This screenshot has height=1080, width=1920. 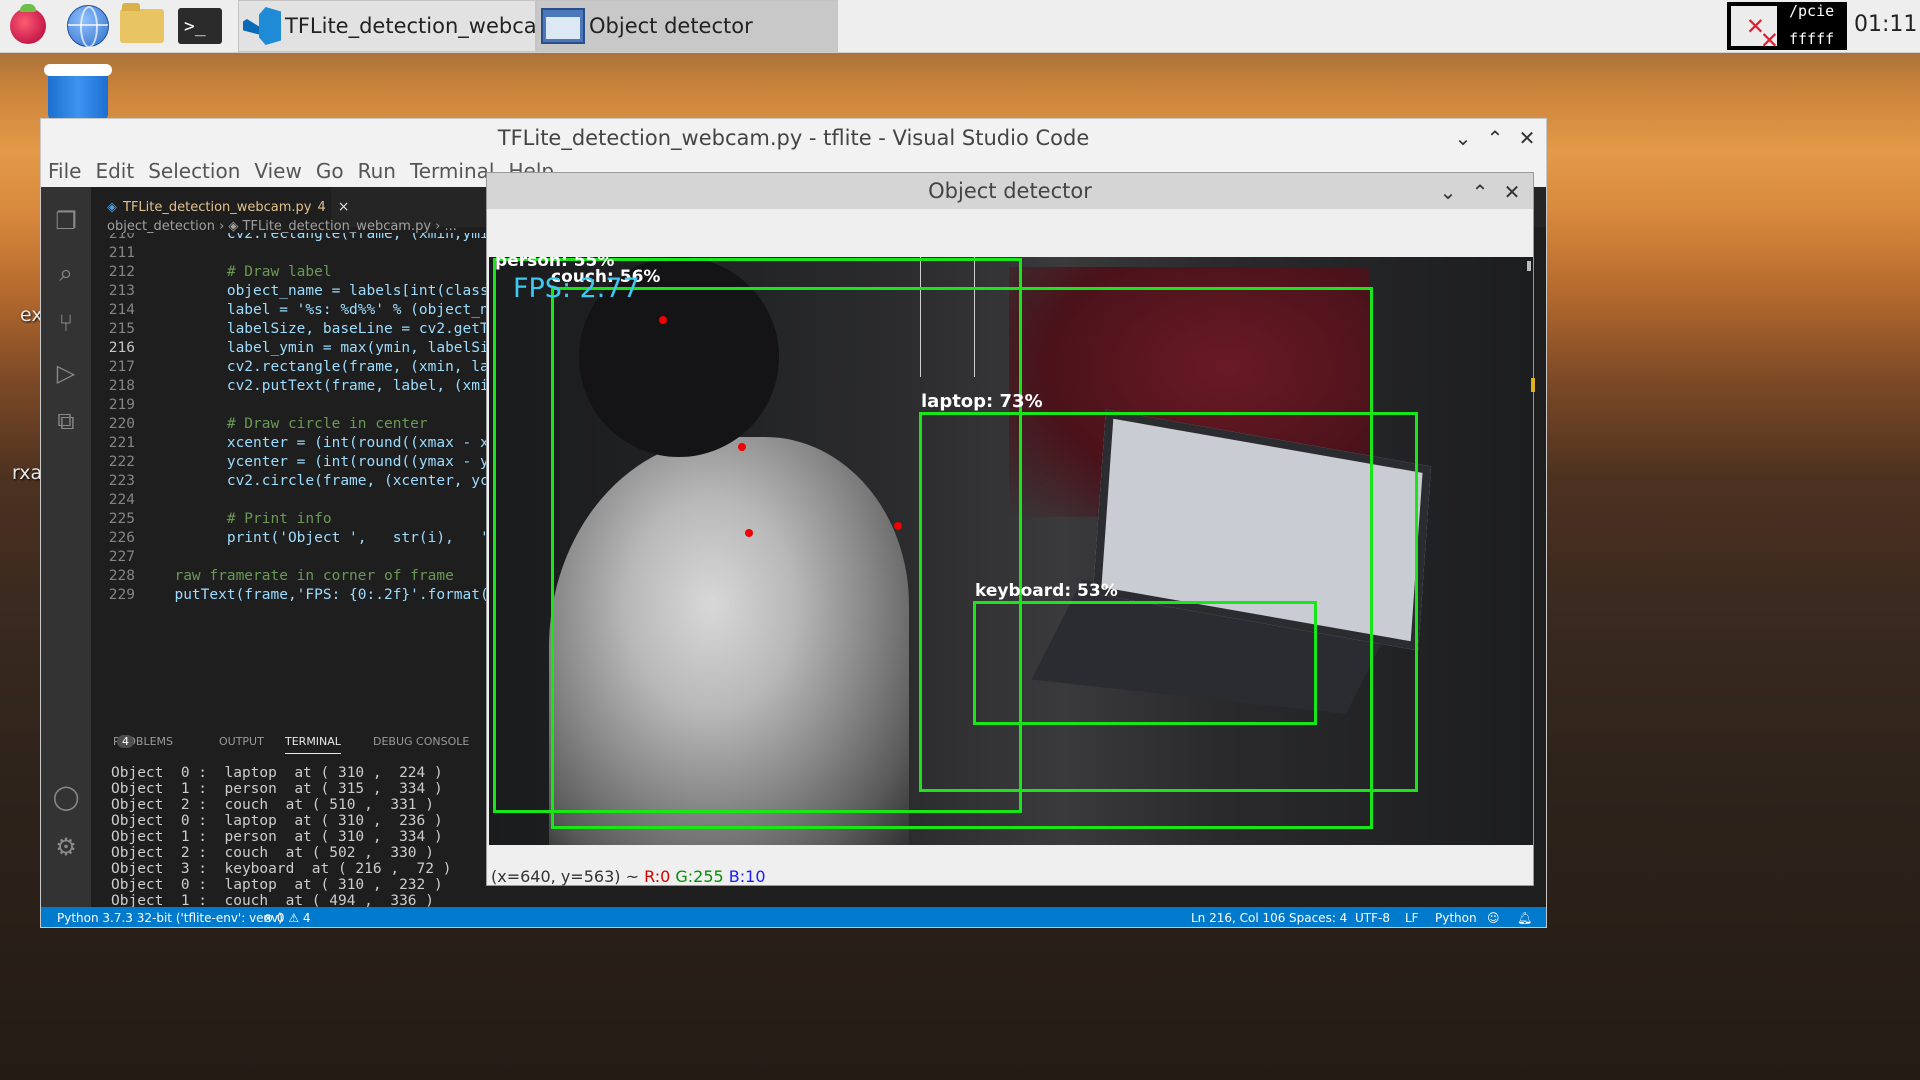 What do you see at coordinates (211, 519) in the screenshot?
I see `code-line: 225 # Print info` at bounding box center [211, 519].